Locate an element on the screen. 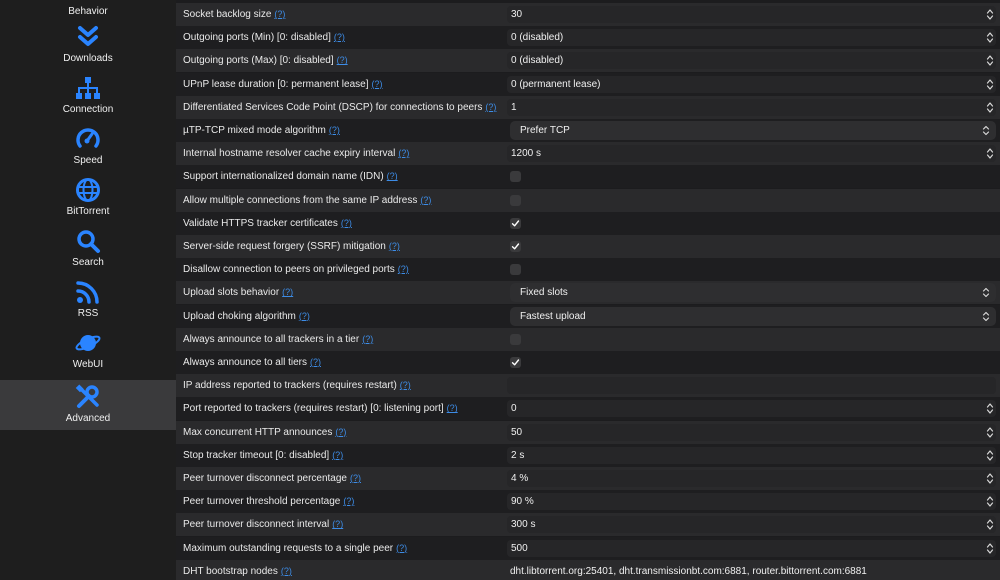  spinbox-value: 30 is located at coordinates (517, 14).